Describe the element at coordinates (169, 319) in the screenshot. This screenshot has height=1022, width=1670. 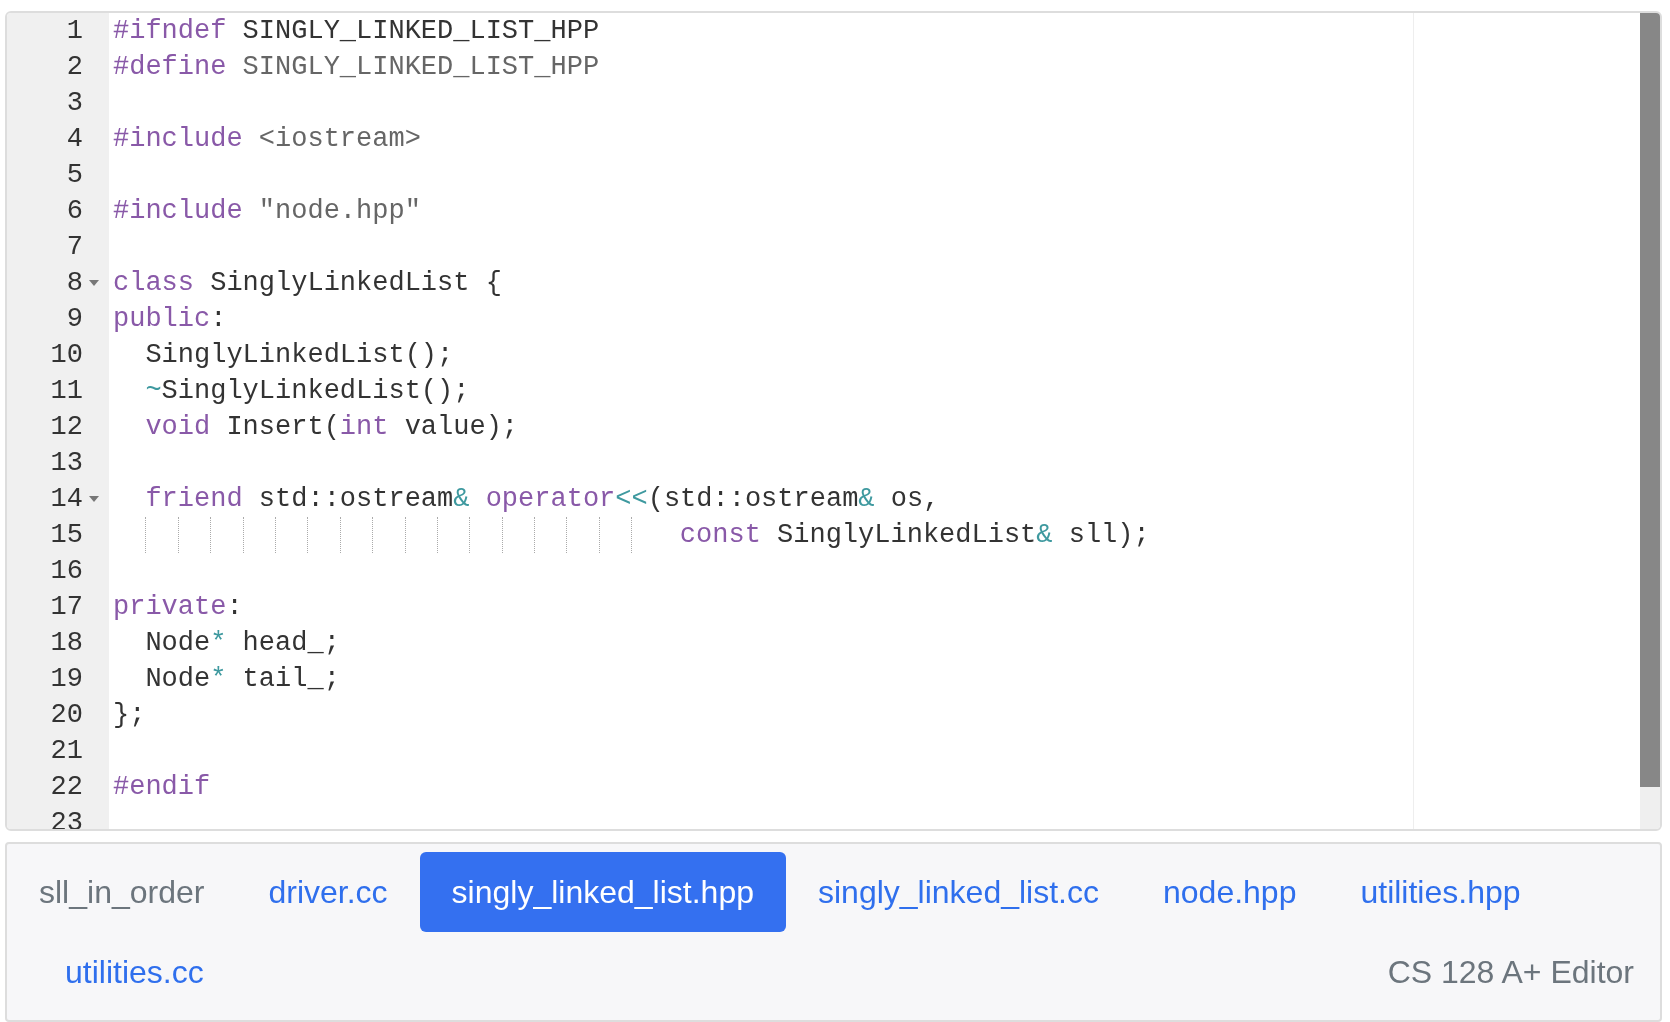
I see `code-line: public:` at that location.